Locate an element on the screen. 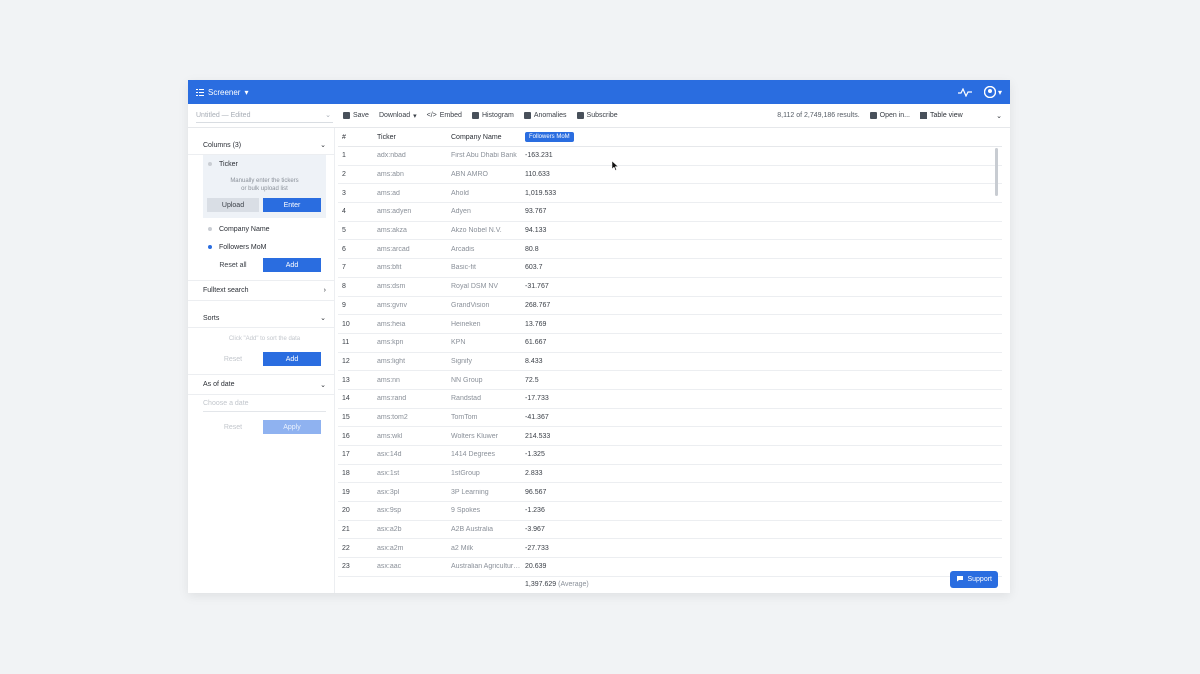  row-company-name: First Abu Dhabi Bank is located at coordinates (484, 156).